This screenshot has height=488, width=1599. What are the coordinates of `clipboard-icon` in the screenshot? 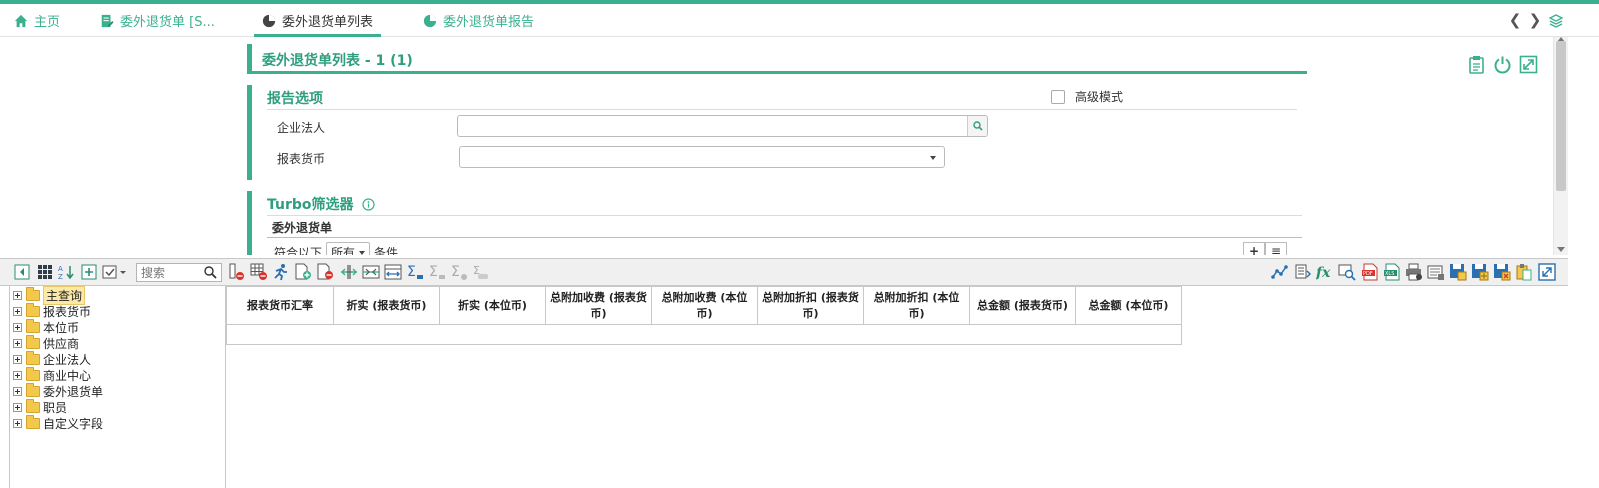 It's located at (1476, 64).